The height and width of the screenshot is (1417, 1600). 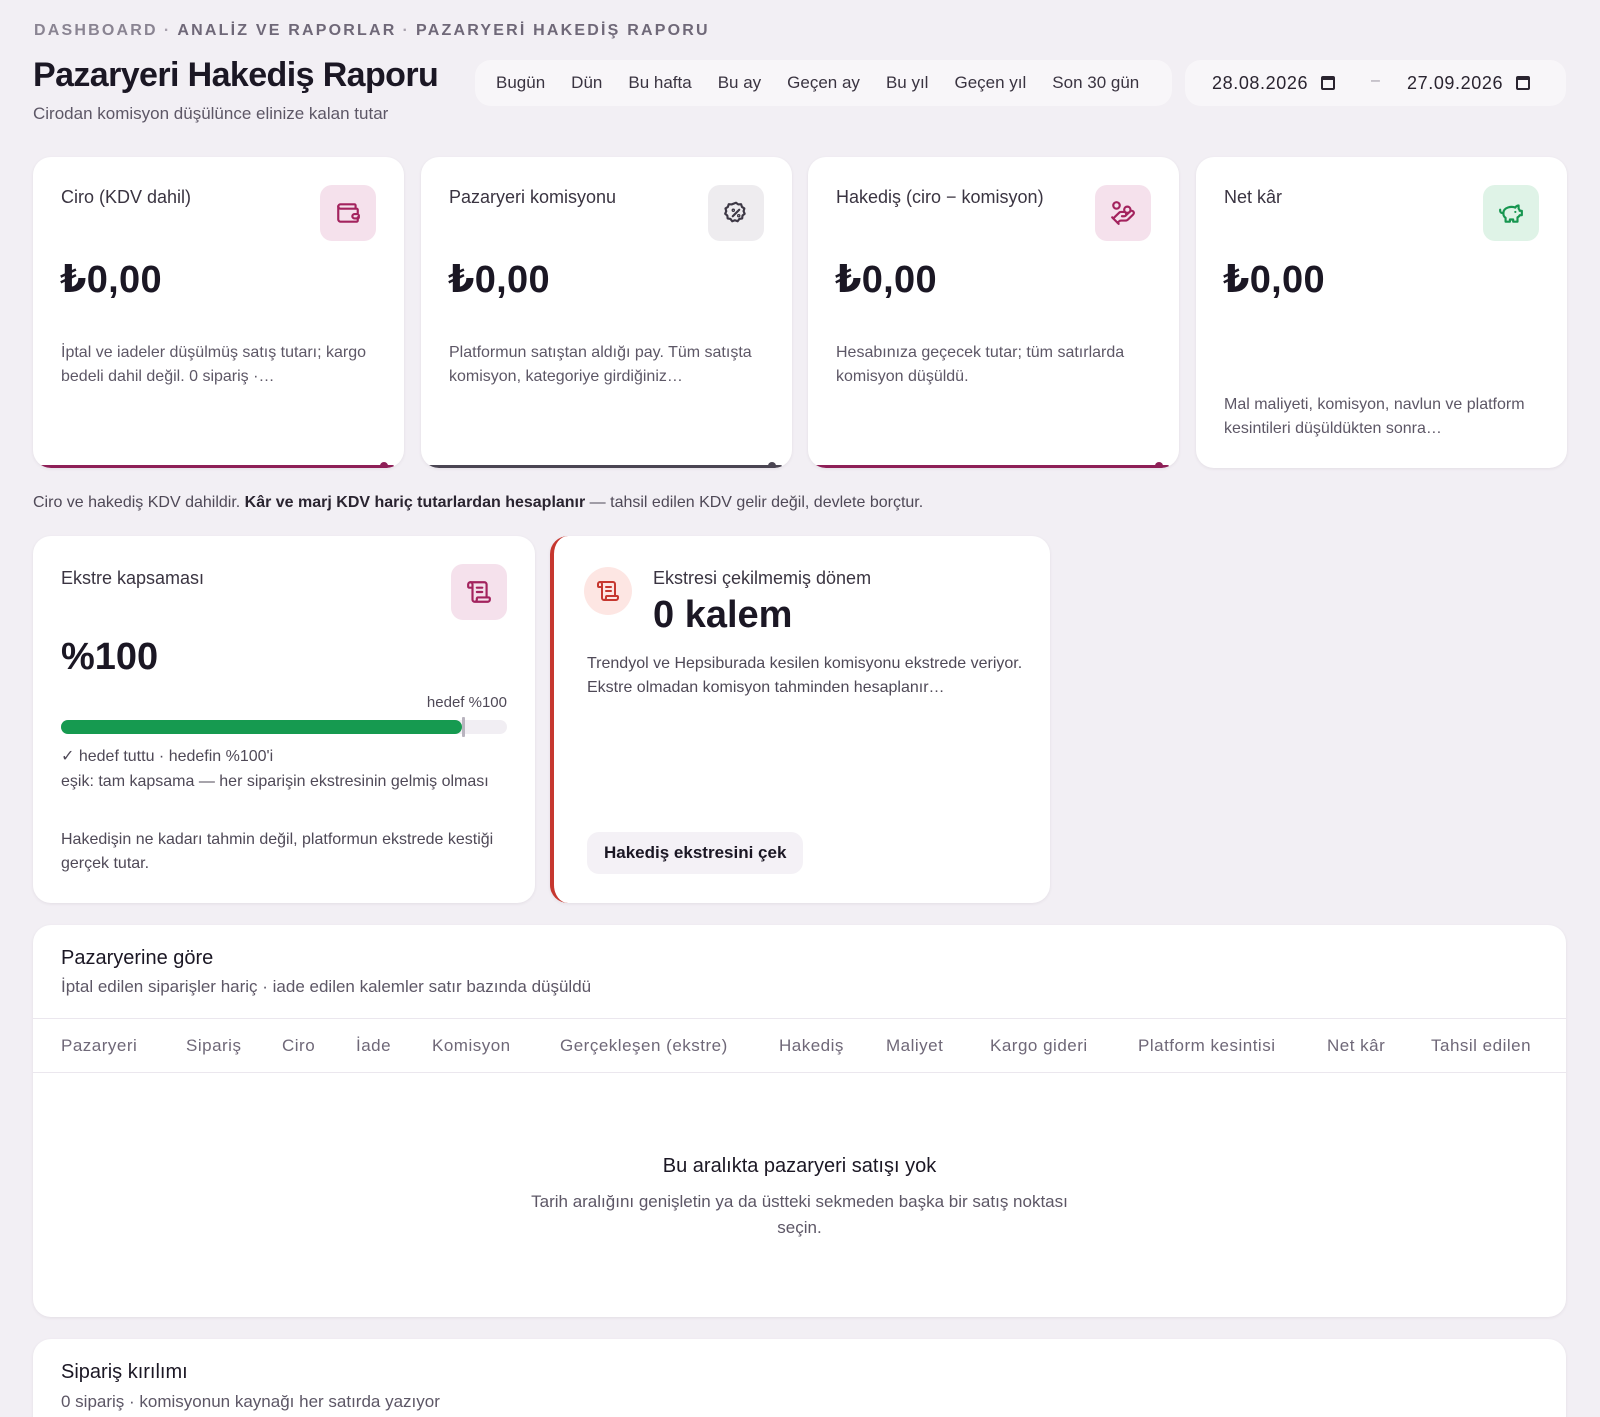 What do you see at coordinates (1039, 1046) in the screenshot?
I see `column-header-shipping-cost: Kargo gideri` at bounding box center [1039, 1046].